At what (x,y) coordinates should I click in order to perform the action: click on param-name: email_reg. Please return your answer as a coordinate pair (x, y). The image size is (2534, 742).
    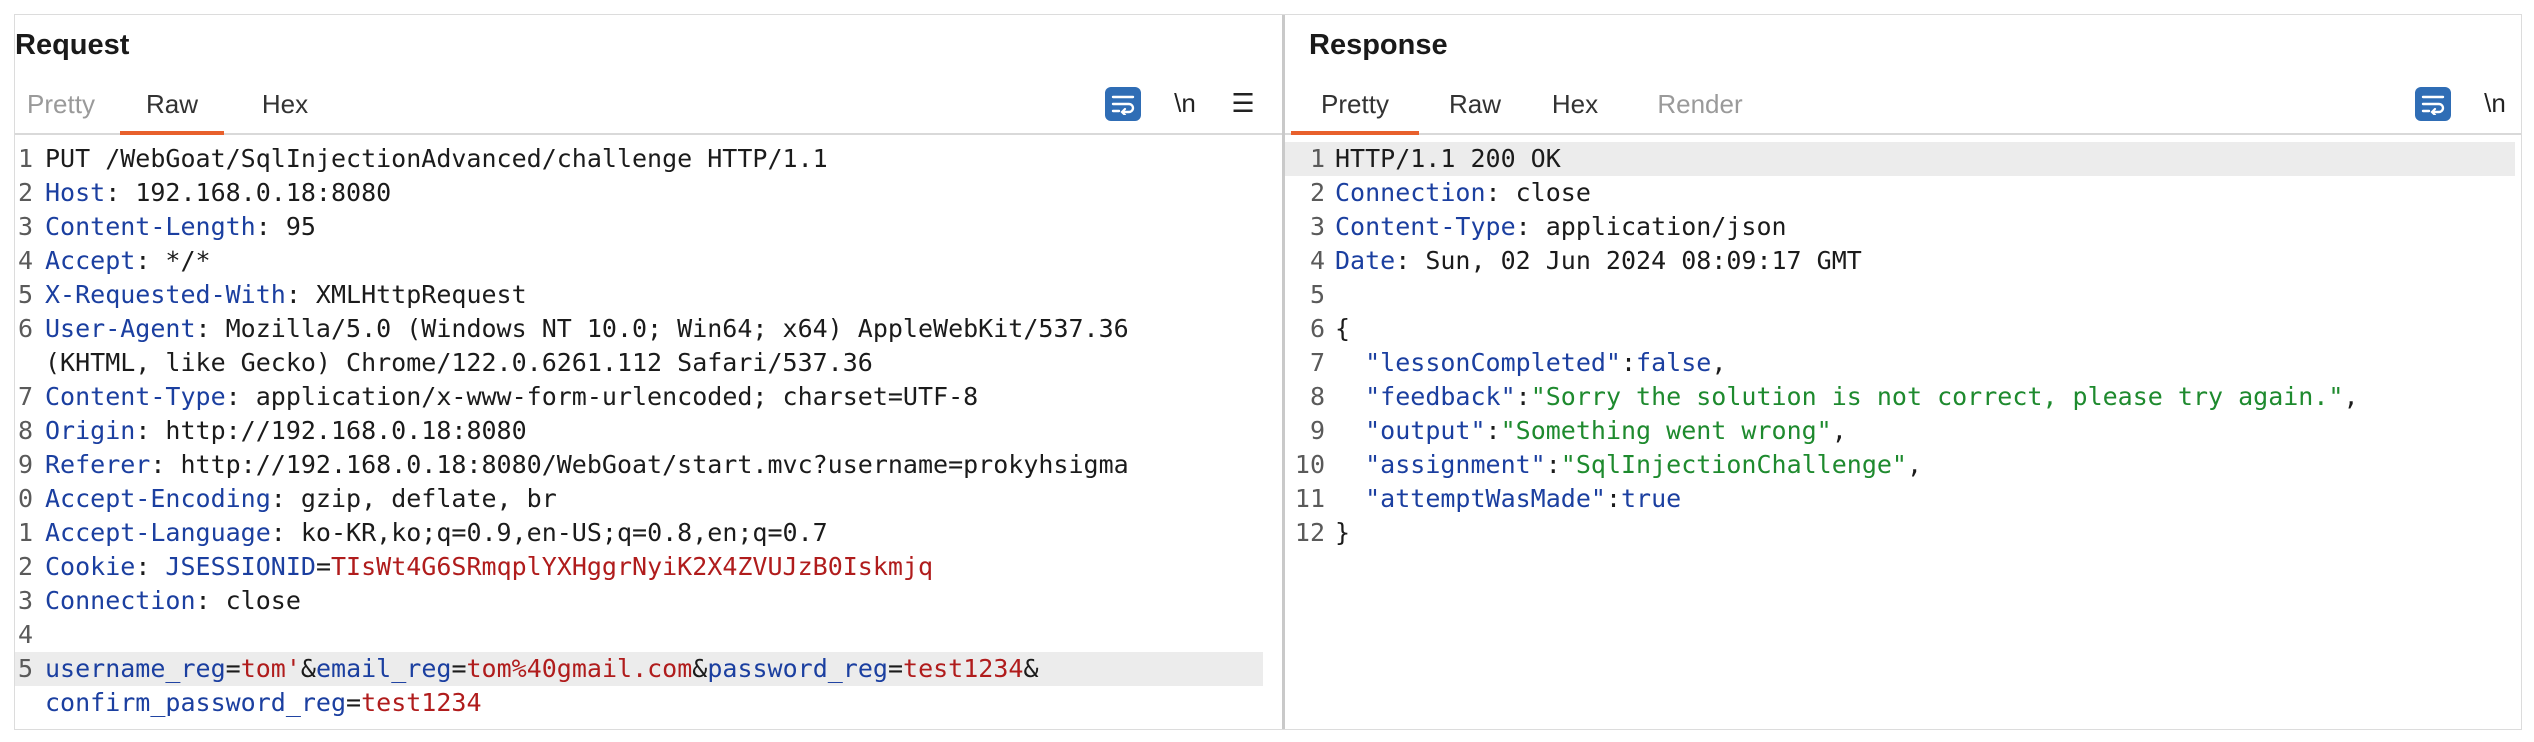
    Looking at the image, I should click on (383, 668).